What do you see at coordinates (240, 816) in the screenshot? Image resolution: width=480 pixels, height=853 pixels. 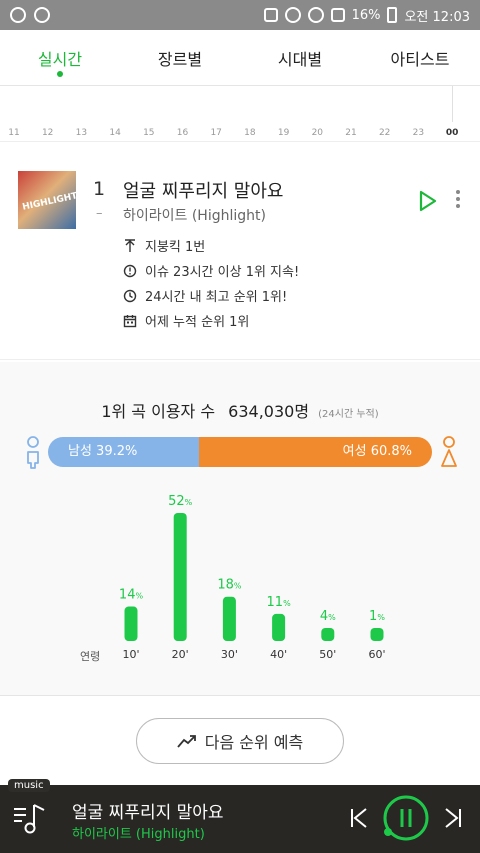 I see `mini-player: music 얼굴 찌푸리지 말아요 하이라이트 (Highlight)` at bounding box center [240, 816].